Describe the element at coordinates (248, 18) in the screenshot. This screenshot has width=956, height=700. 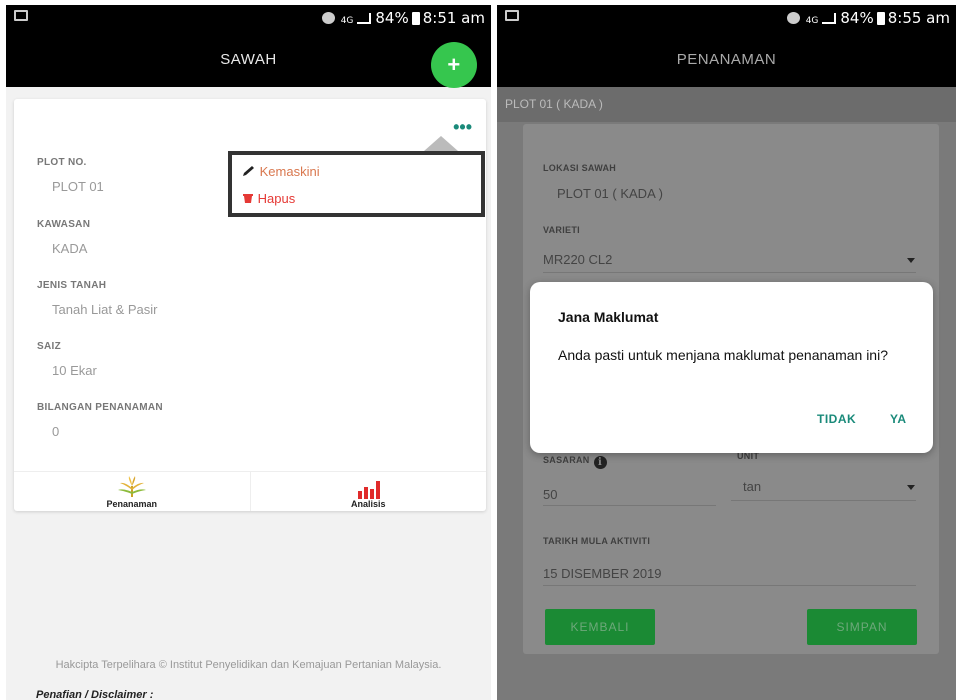
I see `status-bar: 4G 84% 8:51 am` at that location.